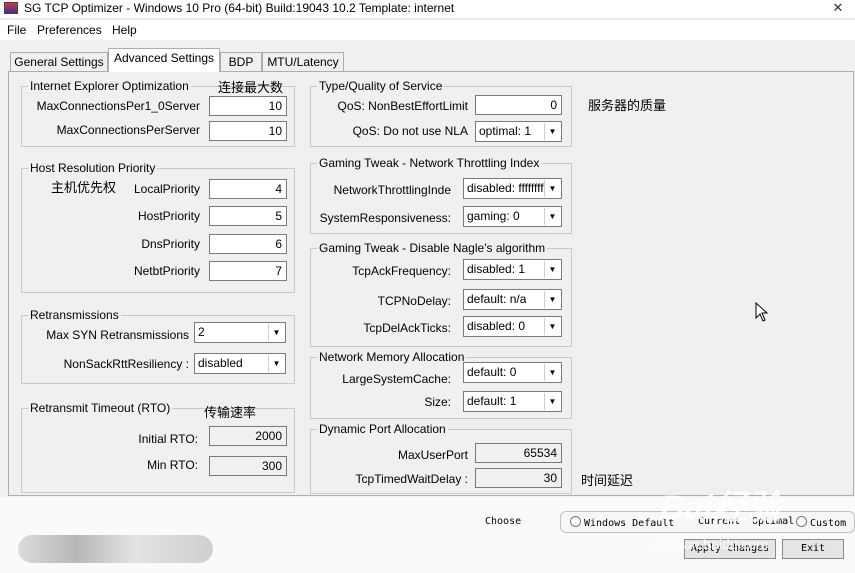 This screenshot has width=855, height=573. I want to click on network-throttling-index-label: NetworkThrottlingInde, so click(392, 190).